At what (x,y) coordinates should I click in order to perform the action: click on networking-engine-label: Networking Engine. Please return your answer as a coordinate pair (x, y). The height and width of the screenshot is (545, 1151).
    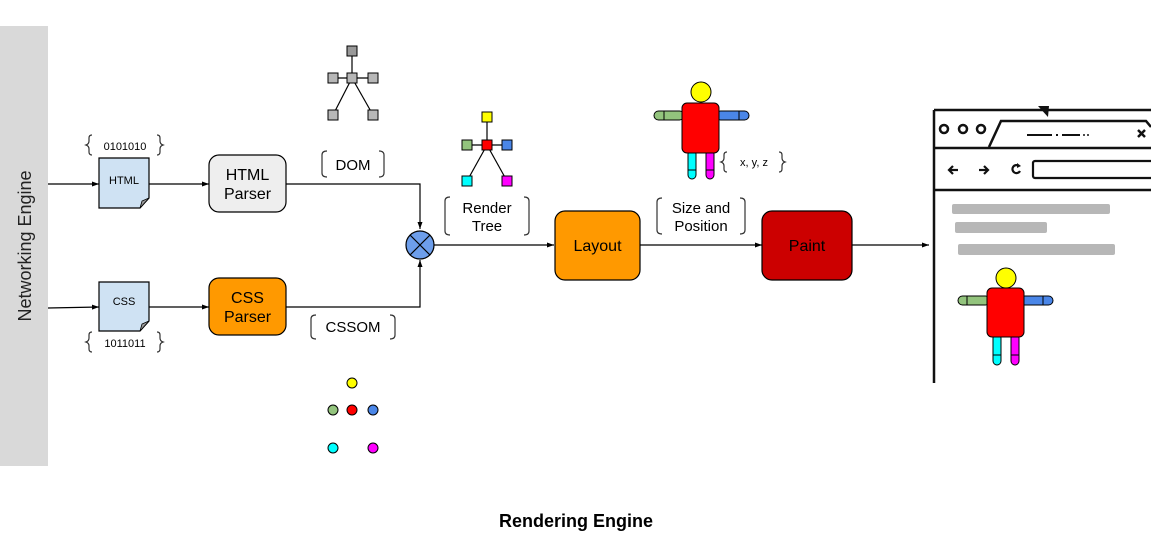
    Looking at the image, I should click on (25, 245).